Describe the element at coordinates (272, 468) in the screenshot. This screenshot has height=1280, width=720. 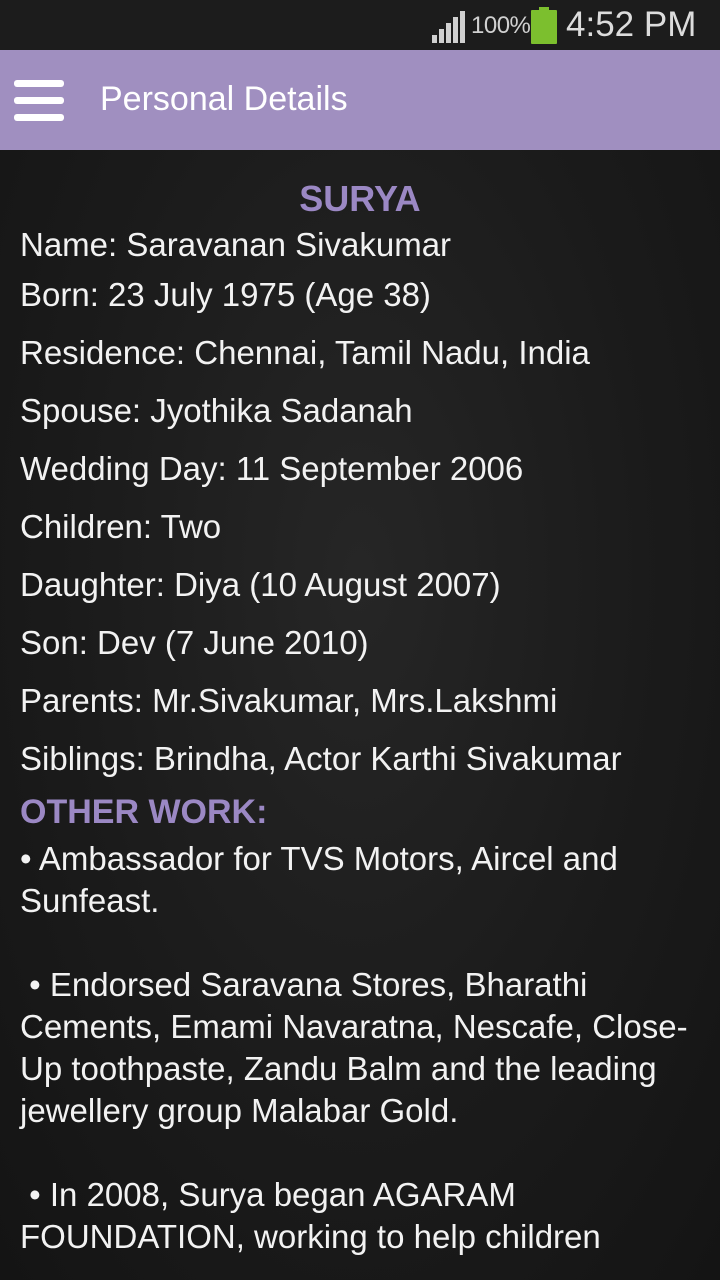
I see `detail-wedding-day: Wedding Day: 11 September 2006` at that location.